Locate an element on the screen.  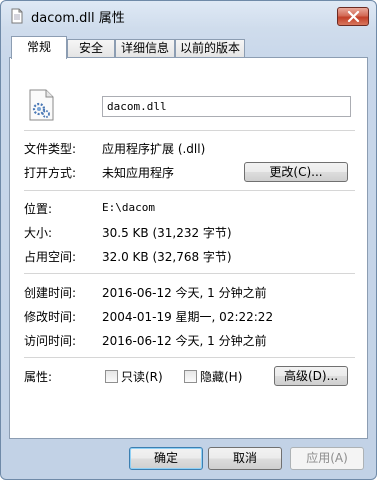
apply-button: 应用(A) is located at coordinates (327, 458).